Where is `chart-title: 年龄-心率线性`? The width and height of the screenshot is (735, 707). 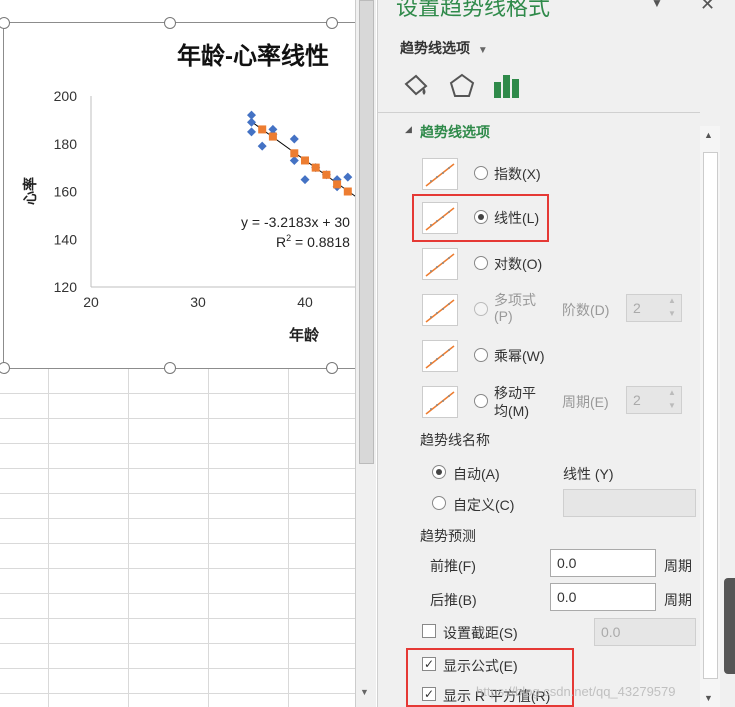
chart-title: 年龄-心率线性 is located at coordinates (253, 56).